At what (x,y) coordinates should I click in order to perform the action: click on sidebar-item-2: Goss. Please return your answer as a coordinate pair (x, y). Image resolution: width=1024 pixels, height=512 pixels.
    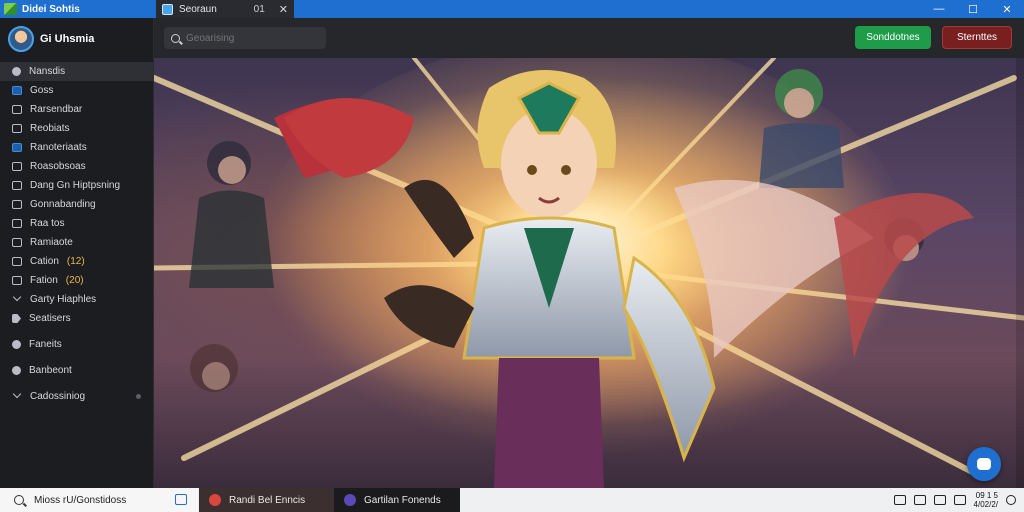
    Looking at the image, I should click on (76, 90).